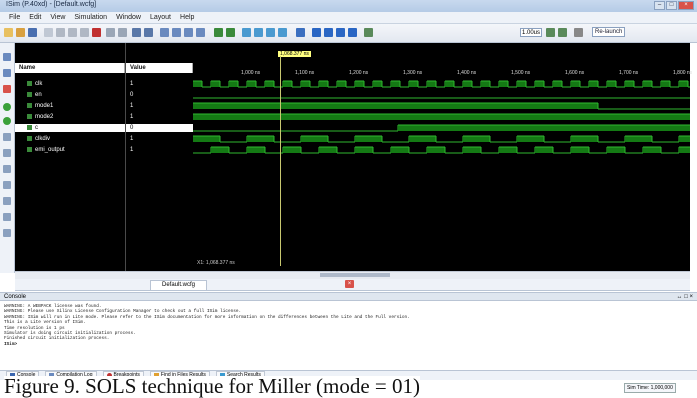  What do you see at coordinates (578, 32) in the screenshot?
I see `pause-icon` at bounding box center [578, 32].